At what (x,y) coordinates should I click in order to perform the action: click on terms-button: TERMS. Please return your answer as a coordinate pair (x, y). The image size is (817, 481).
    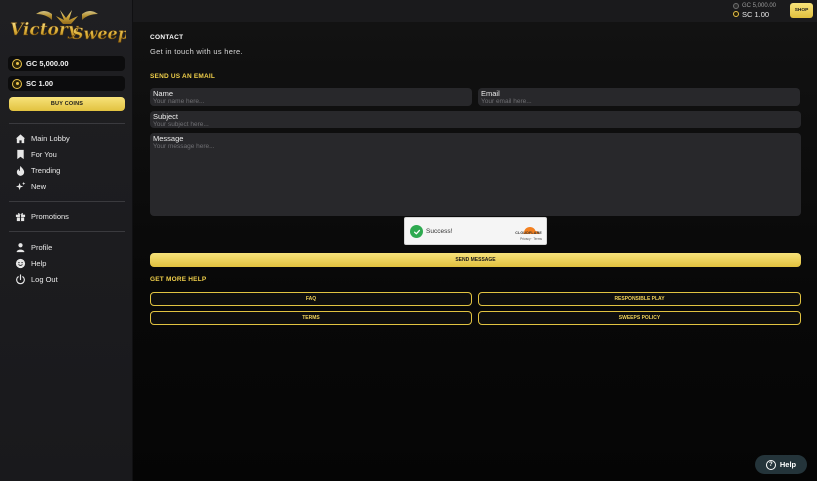
    Looking at the image, I should click on (311, 318).